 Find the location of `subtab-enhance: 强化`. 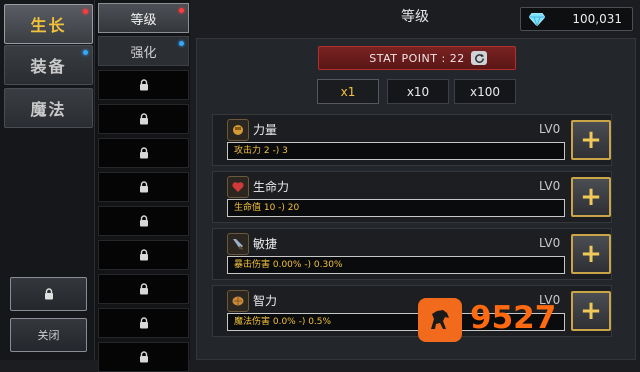

subtab-enhance: 强化 is located at coordinates (143, 51).